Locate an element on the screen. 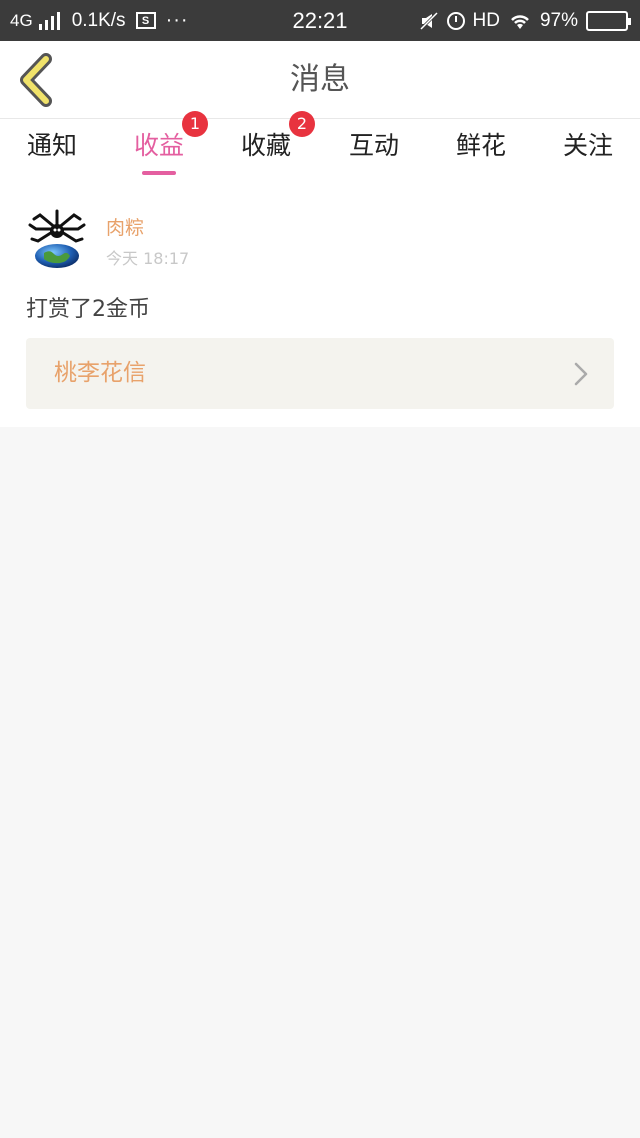 This screenshot has height=1138, width=640. avatar is located at coordinates (57, 238).